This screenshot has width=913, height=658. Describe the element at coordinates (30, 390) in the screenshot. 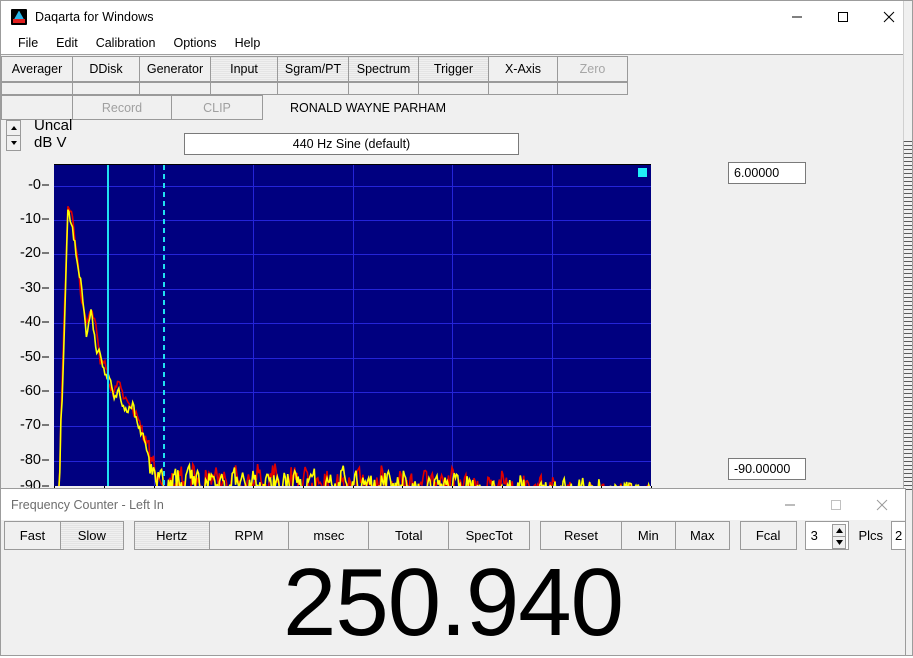

I see `y-axis-tick-label: -60` at that location.